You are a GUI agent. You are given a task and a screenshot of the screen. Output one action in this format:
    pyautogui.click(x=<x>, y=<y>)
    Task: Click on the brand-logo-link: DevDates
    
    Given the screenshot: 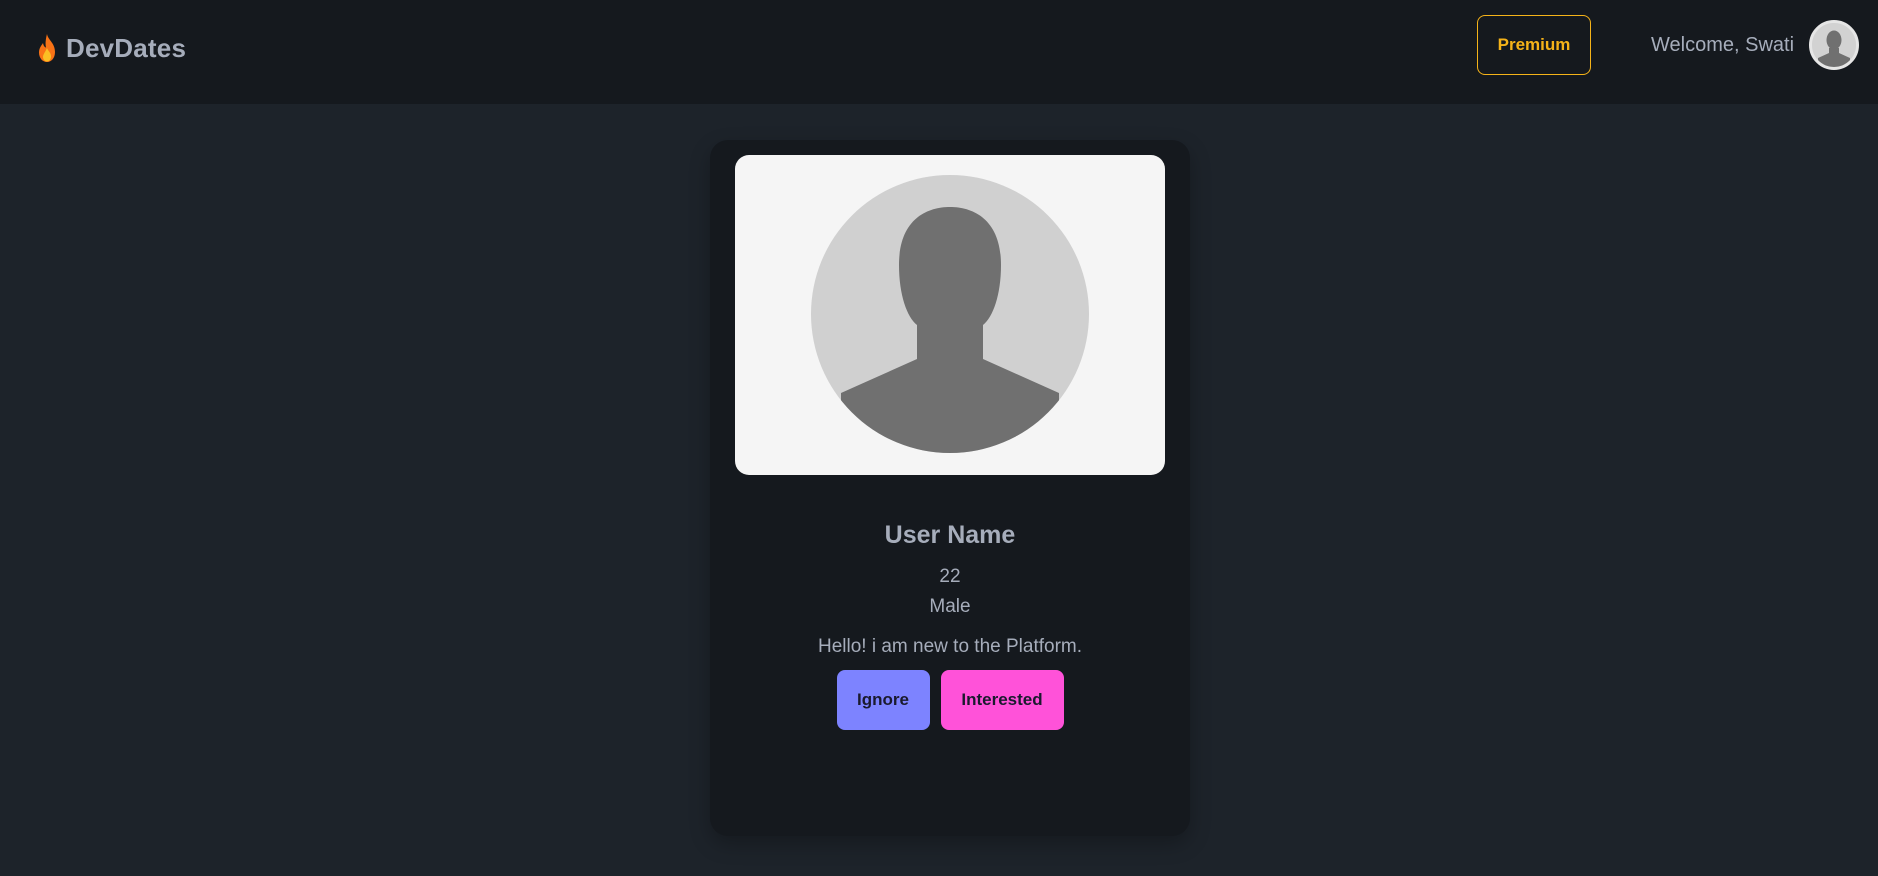 What is the action you would take?
    pyautogui.click(x=110, y=48)
    